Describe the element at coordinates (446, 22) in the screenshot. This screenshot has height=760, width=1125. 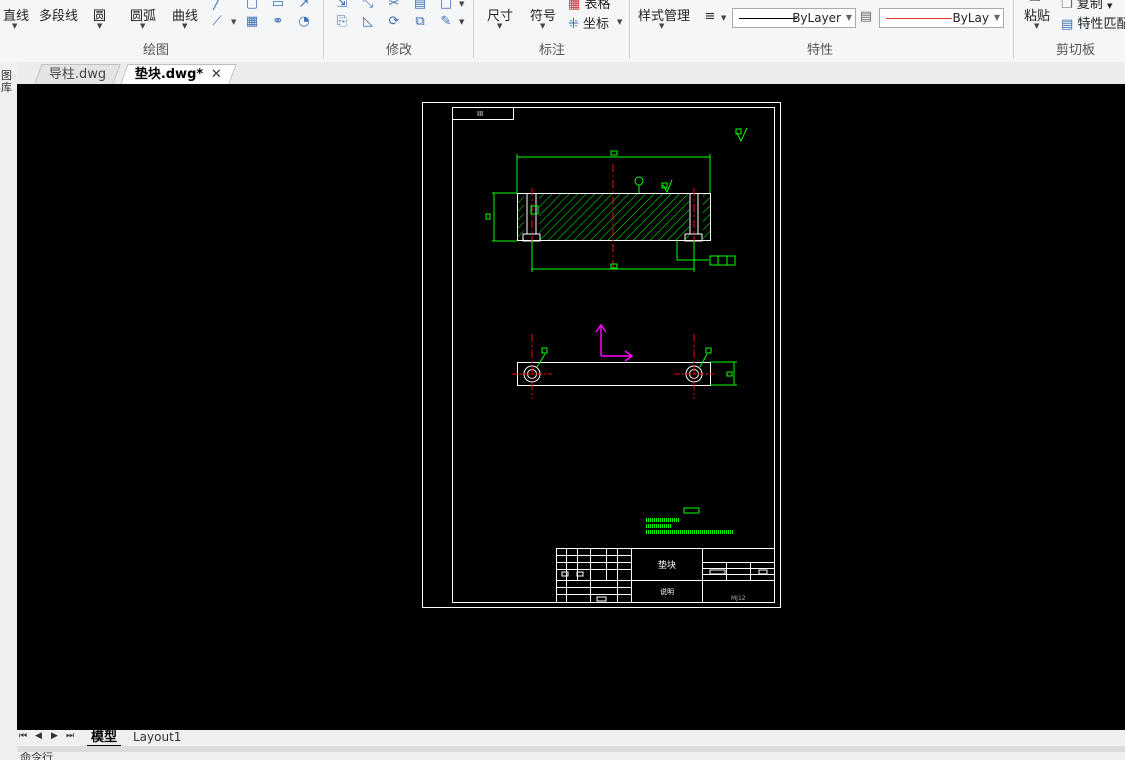
I see `edit-icon: ✎` at that location.